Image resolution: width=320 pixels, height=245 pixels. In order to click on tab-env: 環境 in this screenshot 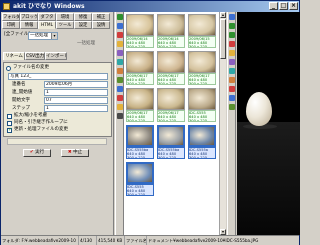, I will do `click(65, 17)`.